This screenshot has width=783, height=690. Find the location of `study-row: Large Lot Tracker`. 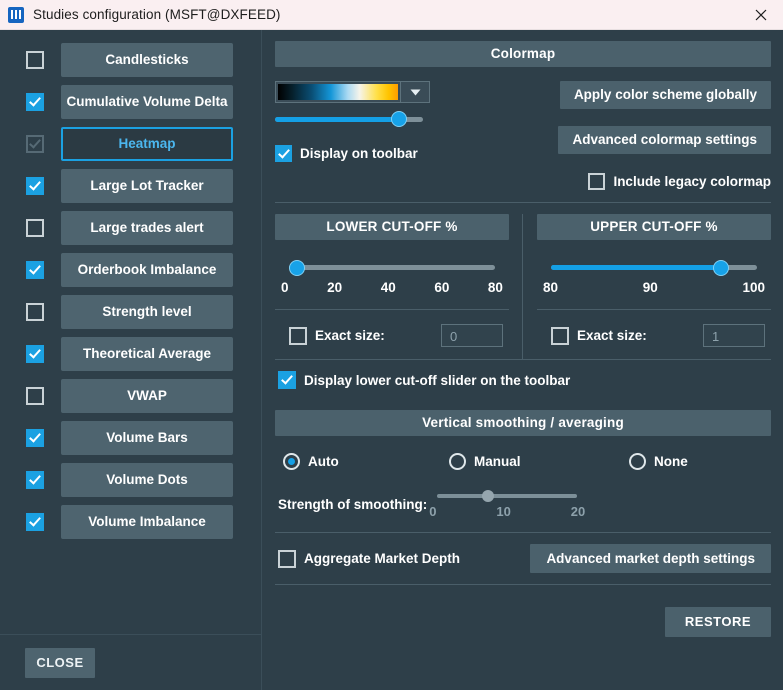

study-row: Large Lot Tracker is located at coordinates (130, 186).